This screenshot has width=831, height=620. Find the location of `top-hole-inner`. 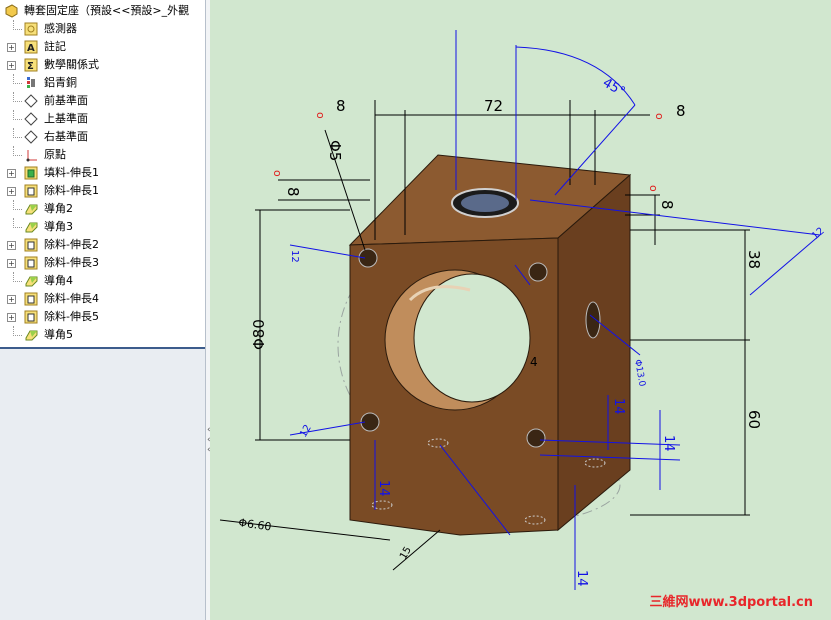

top-hole-inner is located at coordinates (485, 203).